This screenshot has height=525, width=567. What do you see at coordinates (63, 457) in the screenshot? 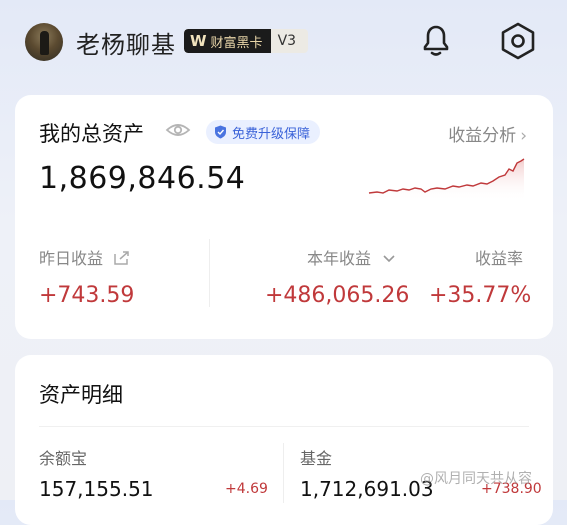
I see `yuebao-label: 余额宝` at bounding box center [63, 457].